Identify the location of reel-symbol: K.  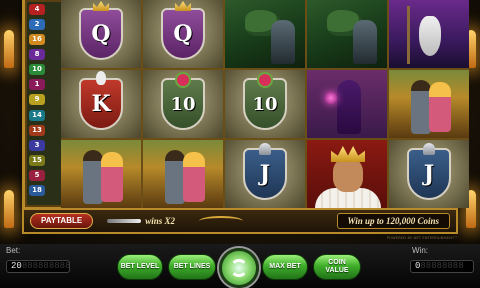
(101, 104).